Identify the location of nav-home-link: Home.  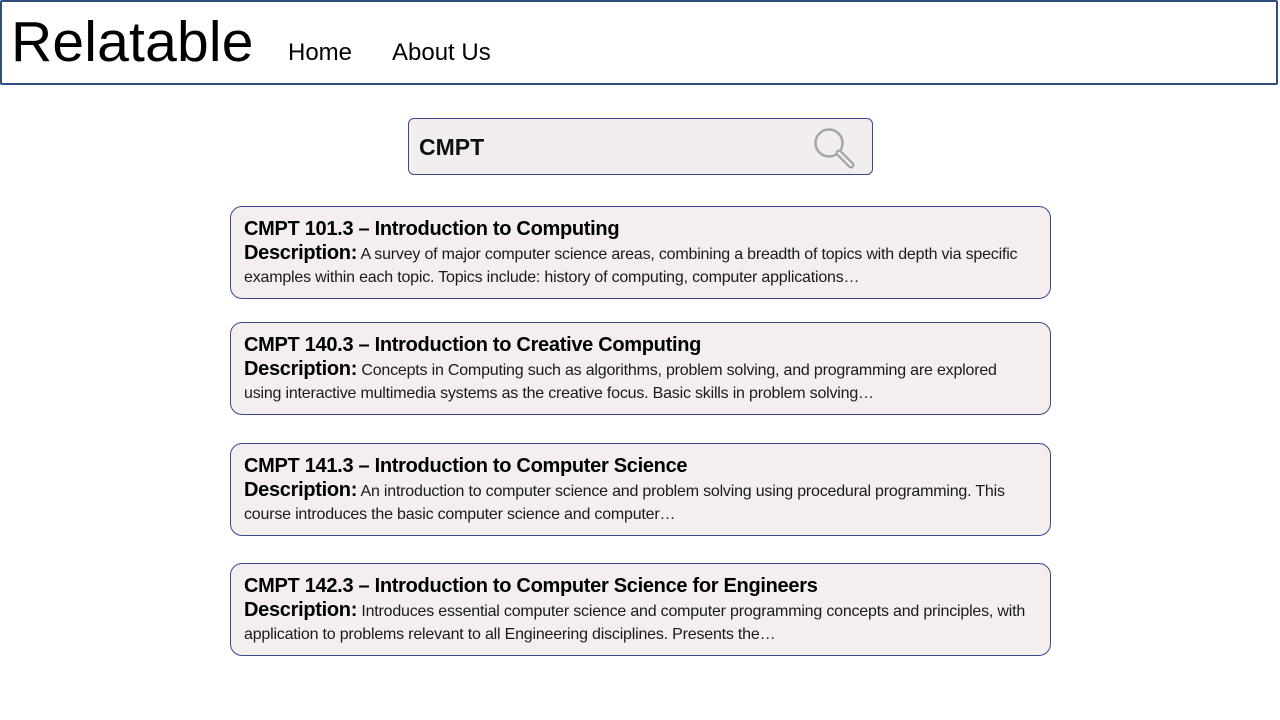
(320, 53).